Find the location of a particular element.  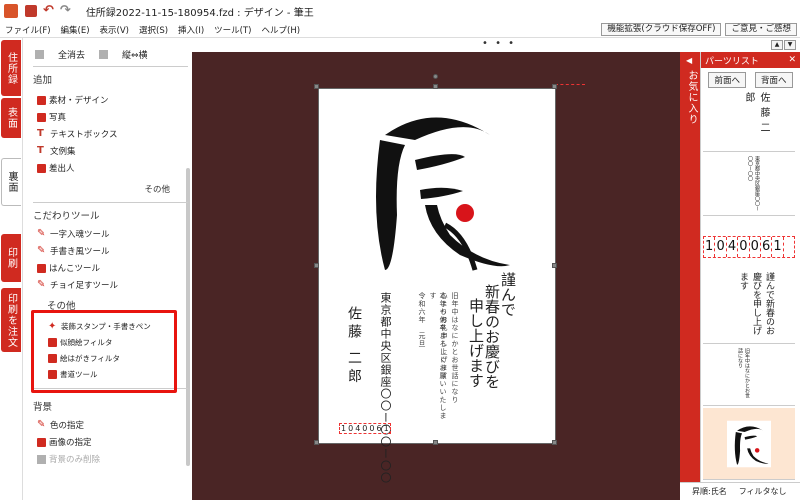

part-thumb-greeting: 謹んで新春のお慶びを申し上げます is located at coordinates (749, 305).